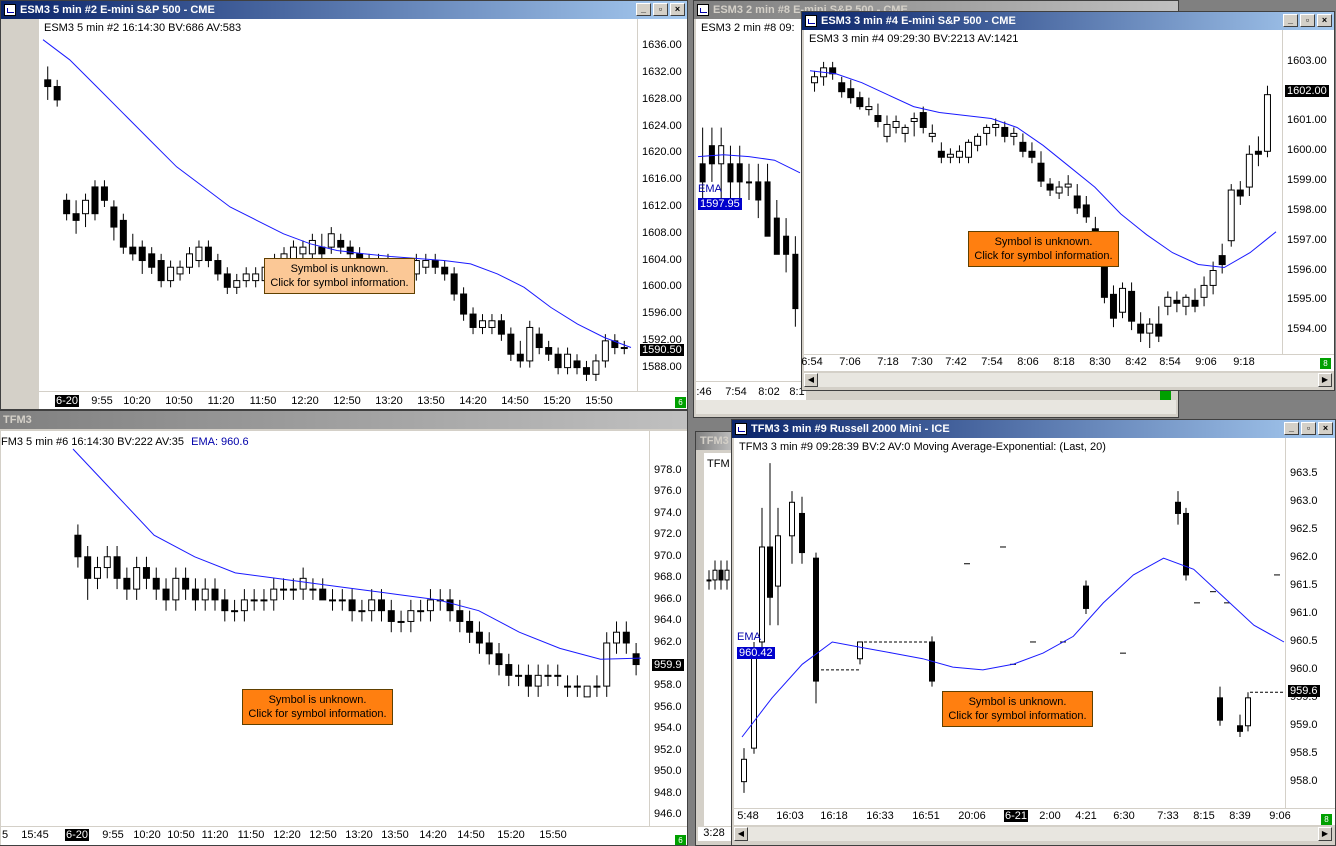  I want to click on time-tick: 15:20, so click(511, 835).